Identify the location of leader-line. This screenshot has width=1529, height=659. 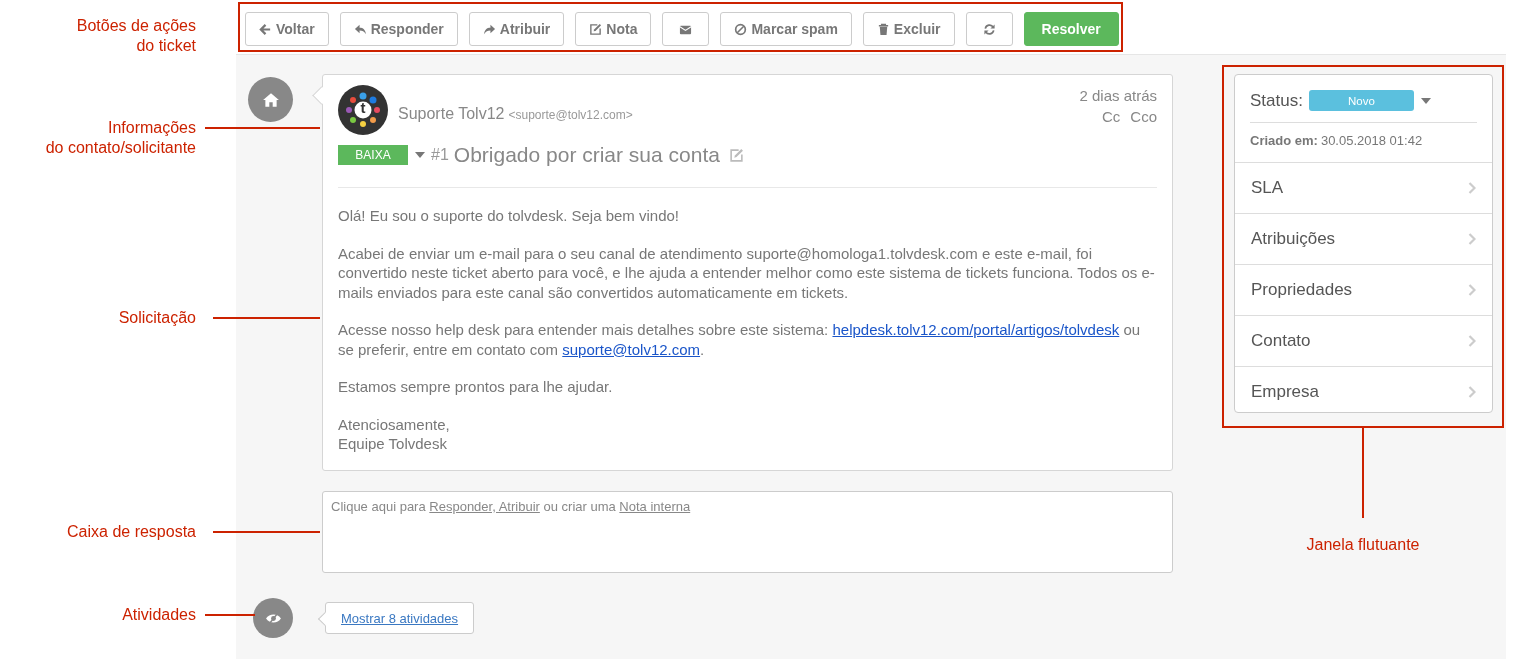
(230, 615).